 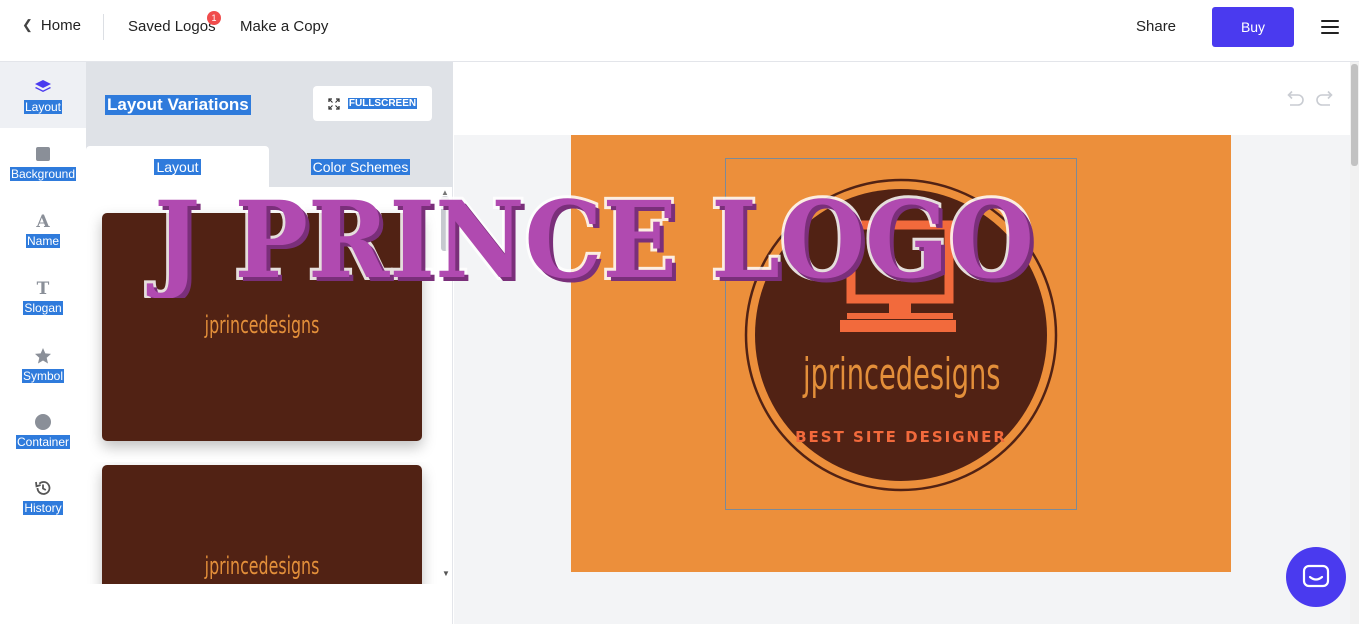 What do you see at coordinates (43, 422) in the screenshot?
I see `circle-icon` at bounding box center [43, 422].